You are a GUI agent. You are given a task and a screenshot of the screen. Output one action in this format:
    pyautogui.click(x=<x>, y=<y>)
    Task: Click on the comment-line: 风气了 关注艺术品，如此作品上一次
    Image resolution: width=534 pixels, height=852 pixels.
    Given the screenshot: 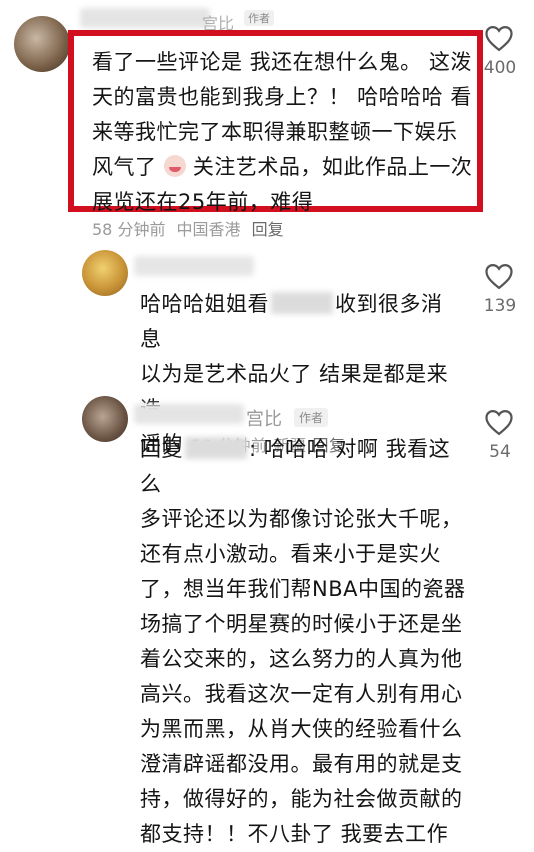 What is the action you would take?
    pyautogui.click(x=286, y=167)
    